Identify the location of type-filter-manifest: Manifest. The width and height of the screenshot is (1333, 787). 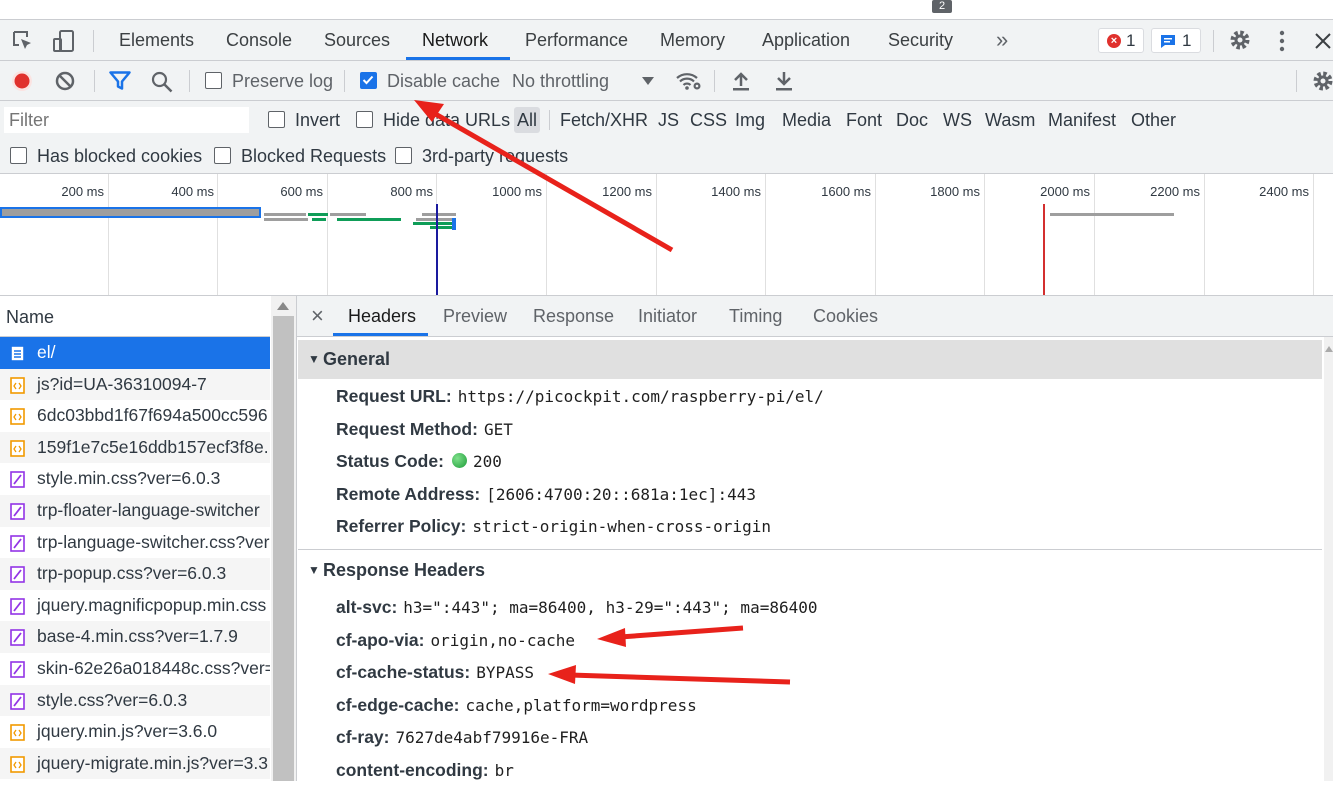
(1082, 120).